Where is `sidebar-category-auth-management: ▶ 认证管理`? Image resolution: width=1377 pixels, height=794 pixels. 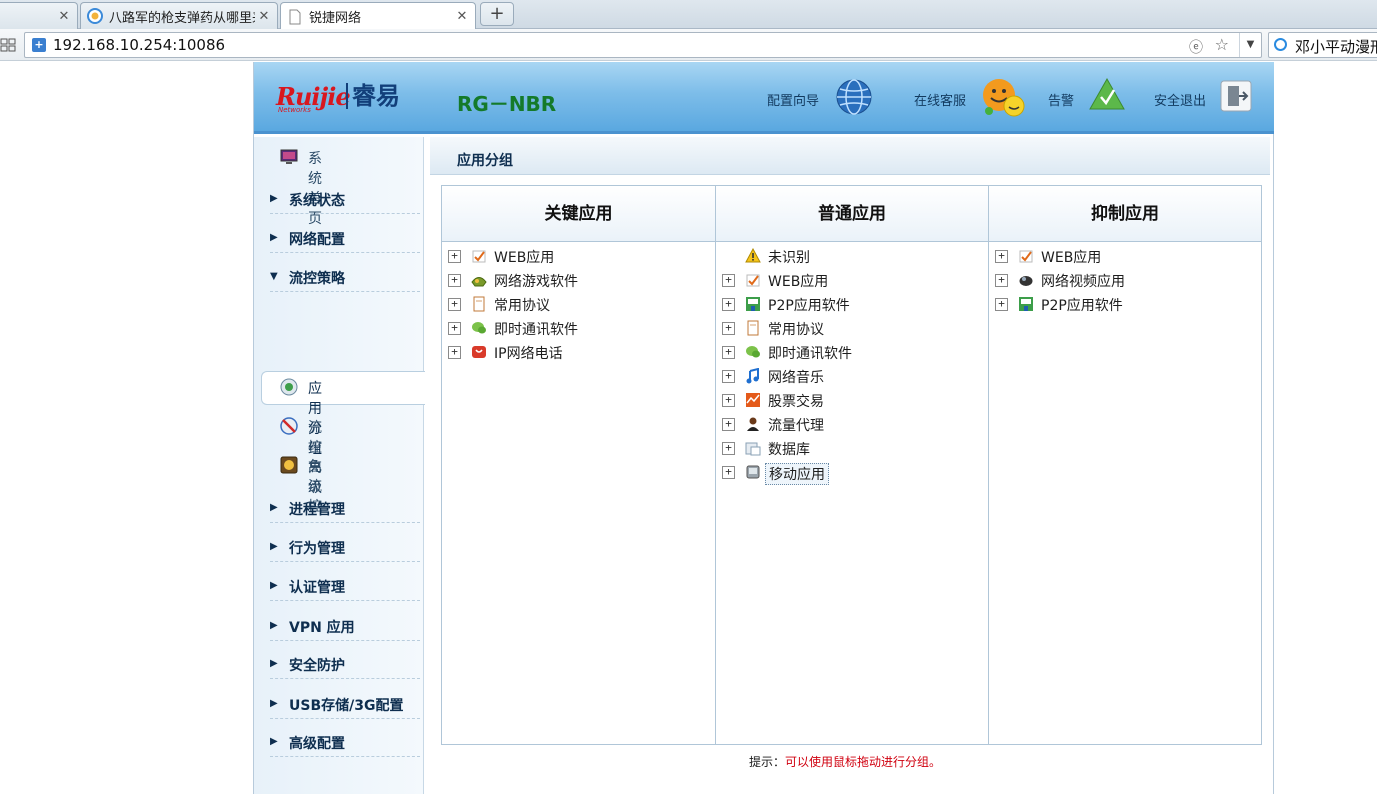
sidebar-category-auth-management: ▶ 认证管理 is located at coordinates (345, 588).